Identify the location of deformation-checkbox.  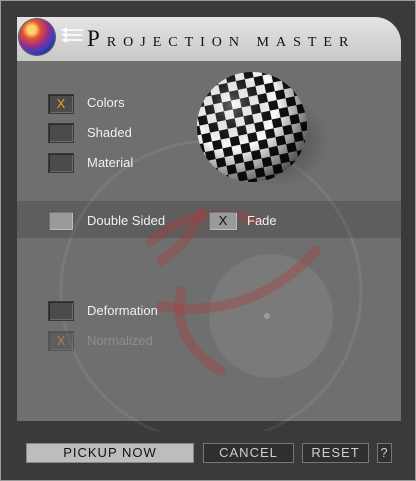
(61, 311).